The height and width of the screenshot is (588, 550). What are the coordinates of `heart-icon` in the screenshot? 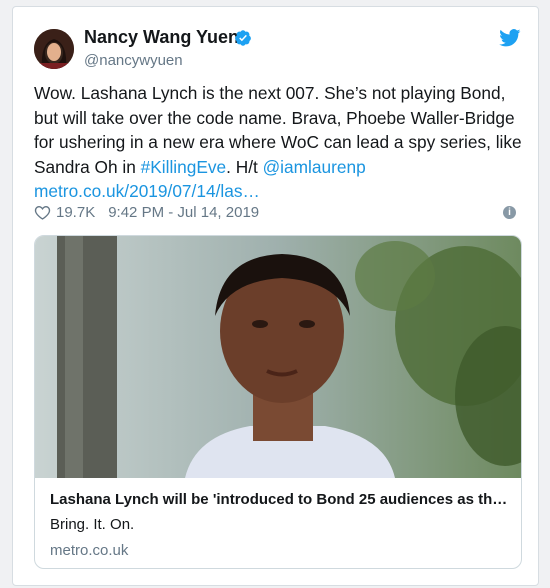 It's located at (42, 212).